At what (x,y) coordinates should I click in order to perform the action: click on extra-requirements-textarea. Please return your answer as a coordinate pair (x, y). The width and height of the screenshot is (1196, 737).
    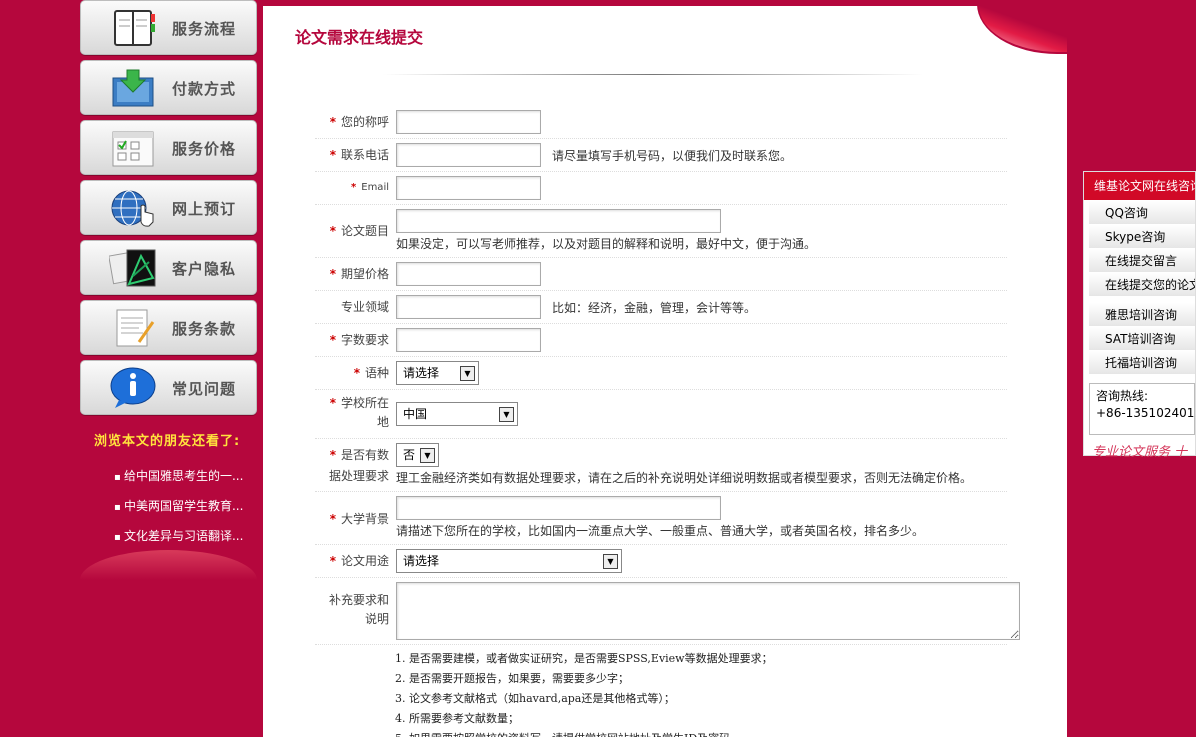
    Looking at the image, I should click on (708, 611).